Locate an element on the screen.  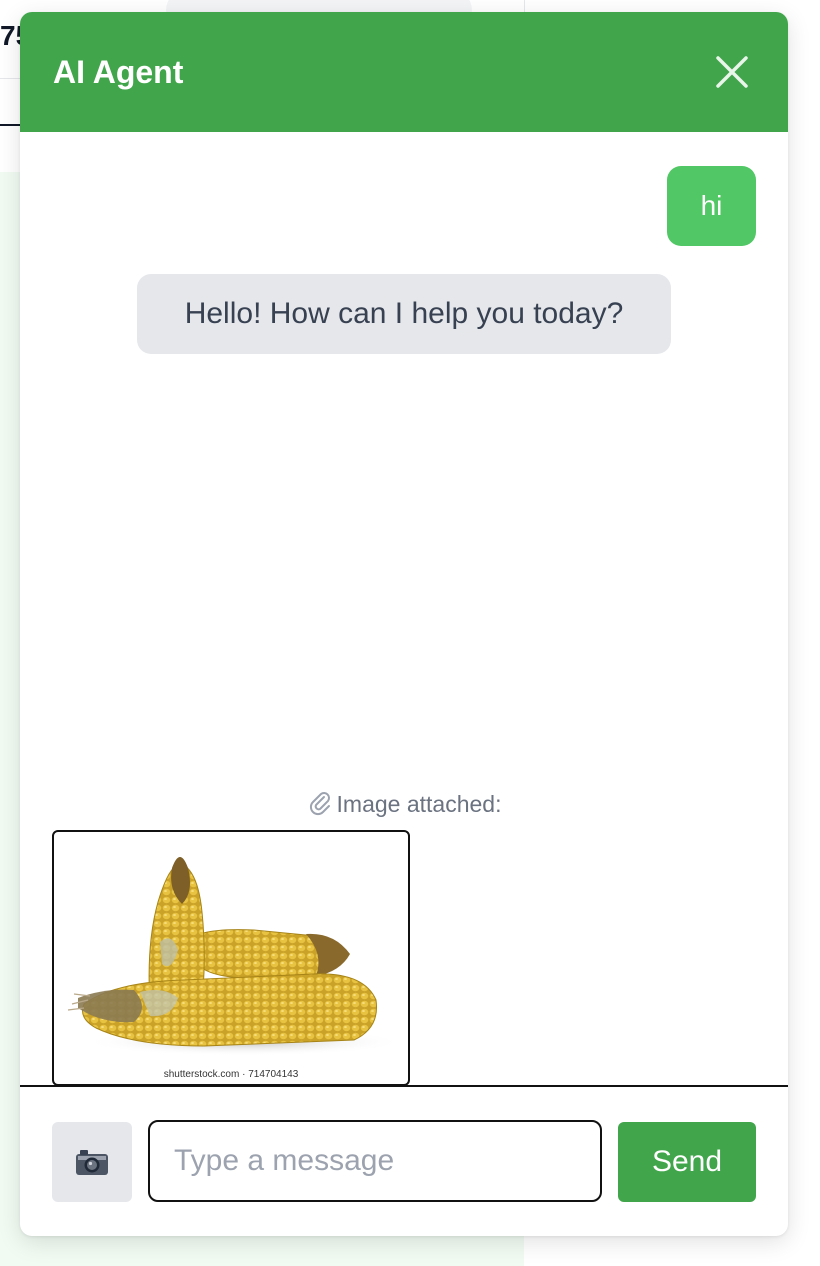
attachment-label: Image attached: is located at coordinates (404, 806).